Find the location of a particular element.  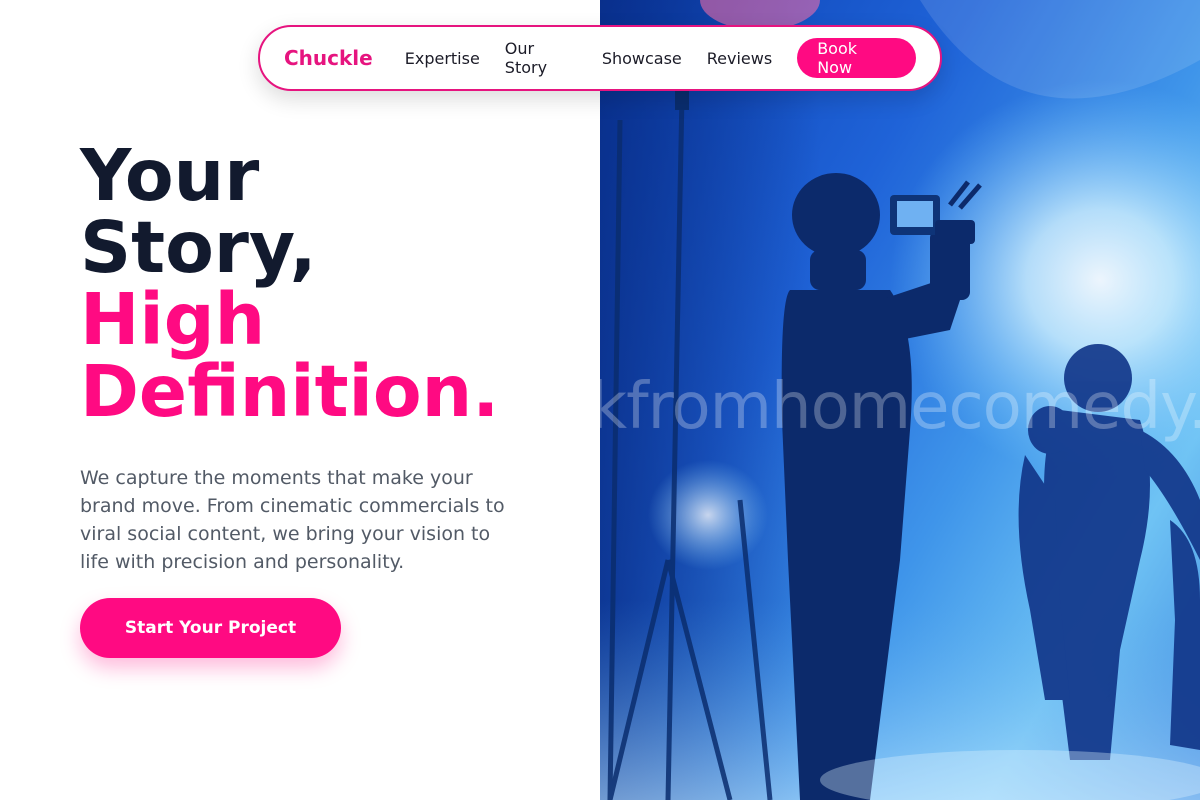

nav-link-our-story: Our Story is located at coordinates (541, 58).